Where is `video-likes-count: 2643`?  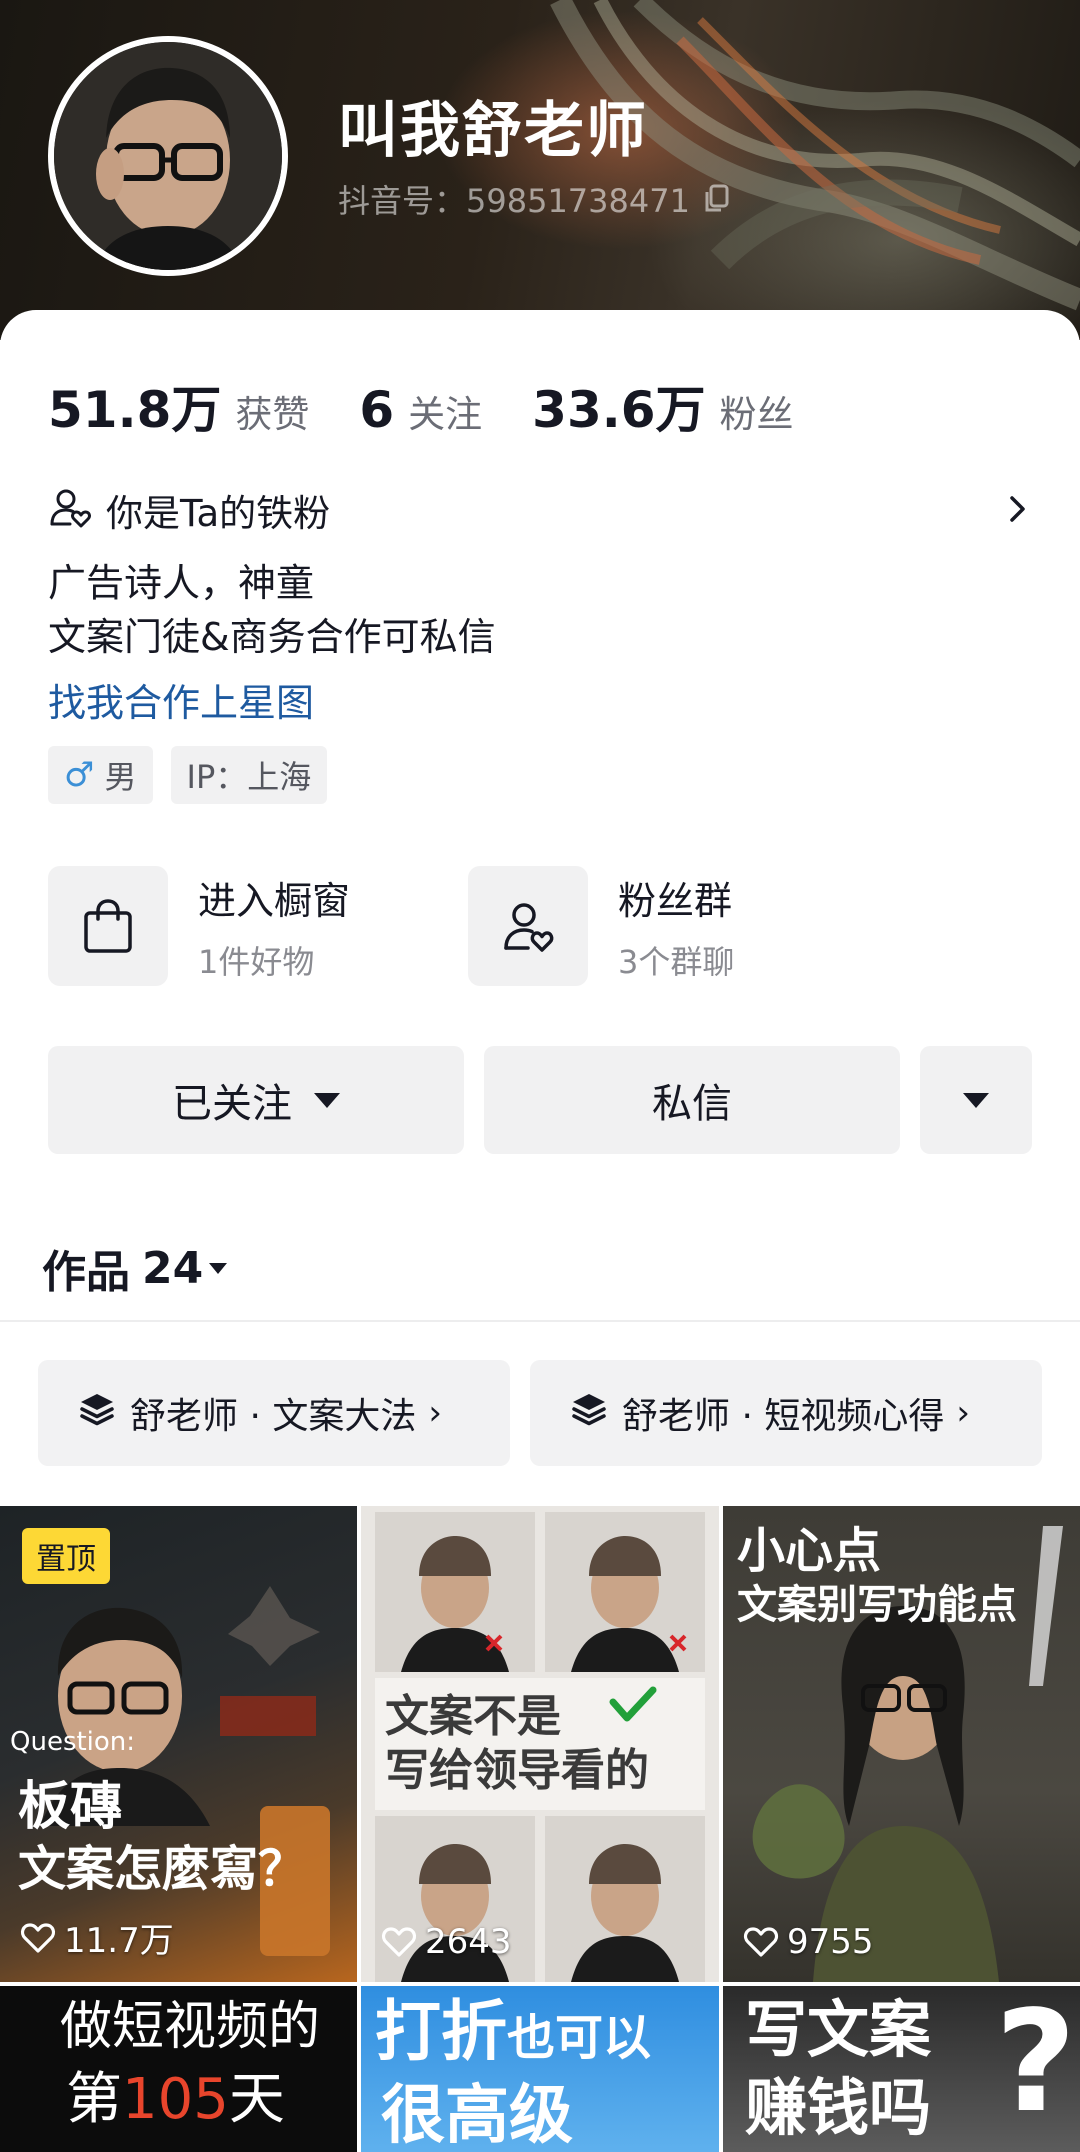
video-likes-count: 2643 is located at coordinates (468, 1942).